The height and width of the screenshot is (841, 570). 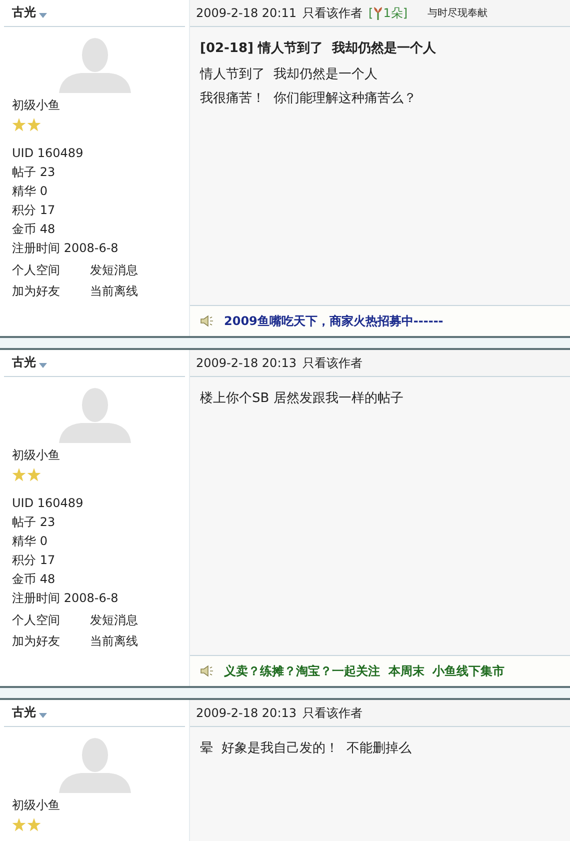 I want to click on signature-note: 与时尽现奉献, so click(x=458, y=13).